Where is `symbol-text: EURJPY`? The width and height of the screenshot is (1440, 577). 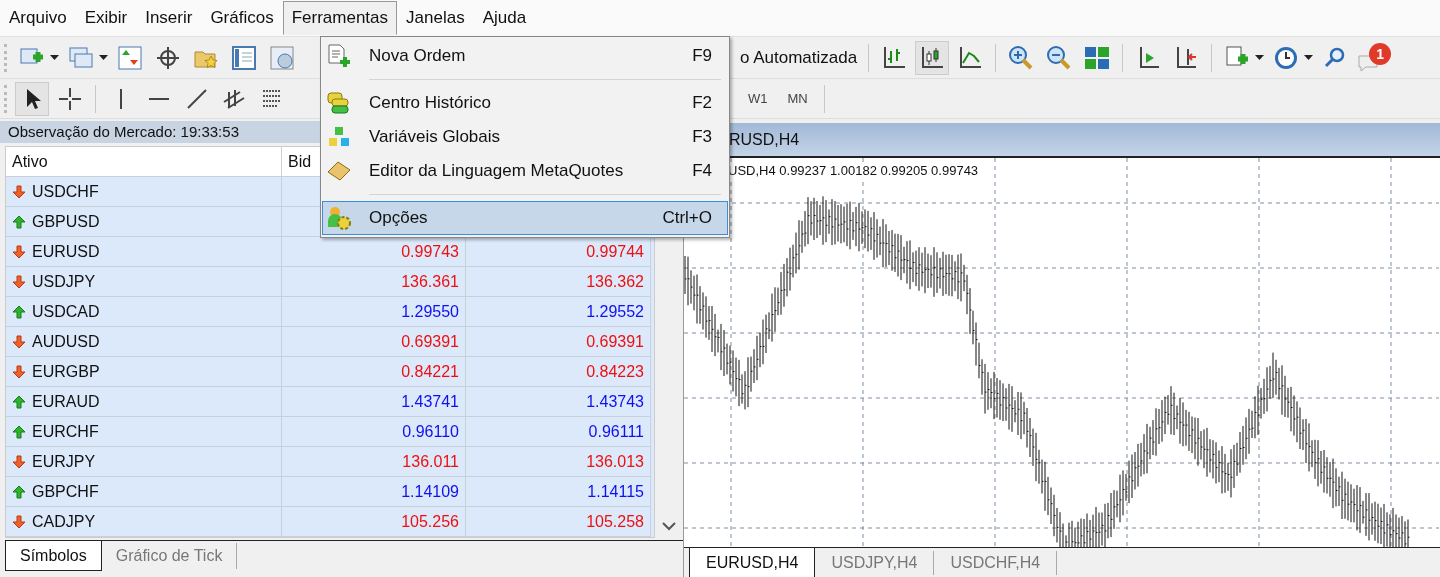 symbol-text: EURJPY is located at coordinates (64, 461).